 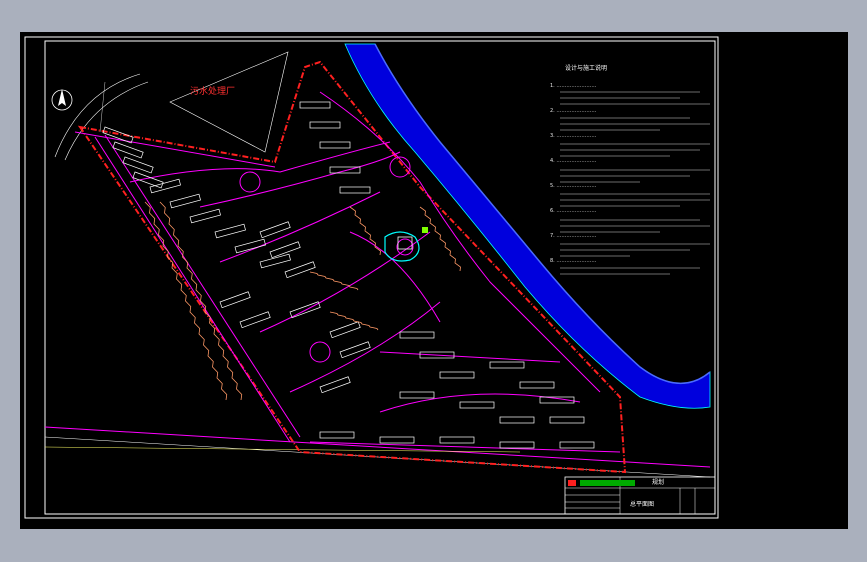 I want to click on north-arrow-icon, so click(x=62, y=100).